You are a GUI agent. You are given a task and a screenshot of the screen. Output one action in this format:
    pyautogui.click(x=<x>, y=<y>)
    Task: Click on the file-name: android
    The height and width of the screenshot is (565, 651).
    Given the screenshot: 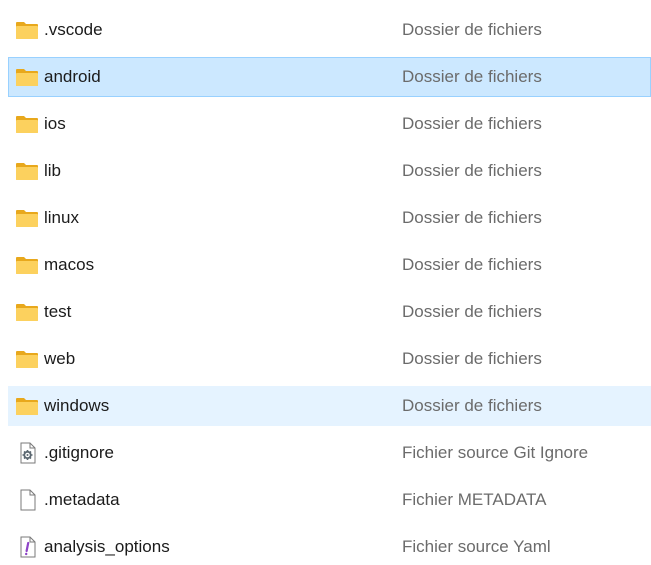 What is the action you would take?
    pyautogui.click(x=72, y=76)
    